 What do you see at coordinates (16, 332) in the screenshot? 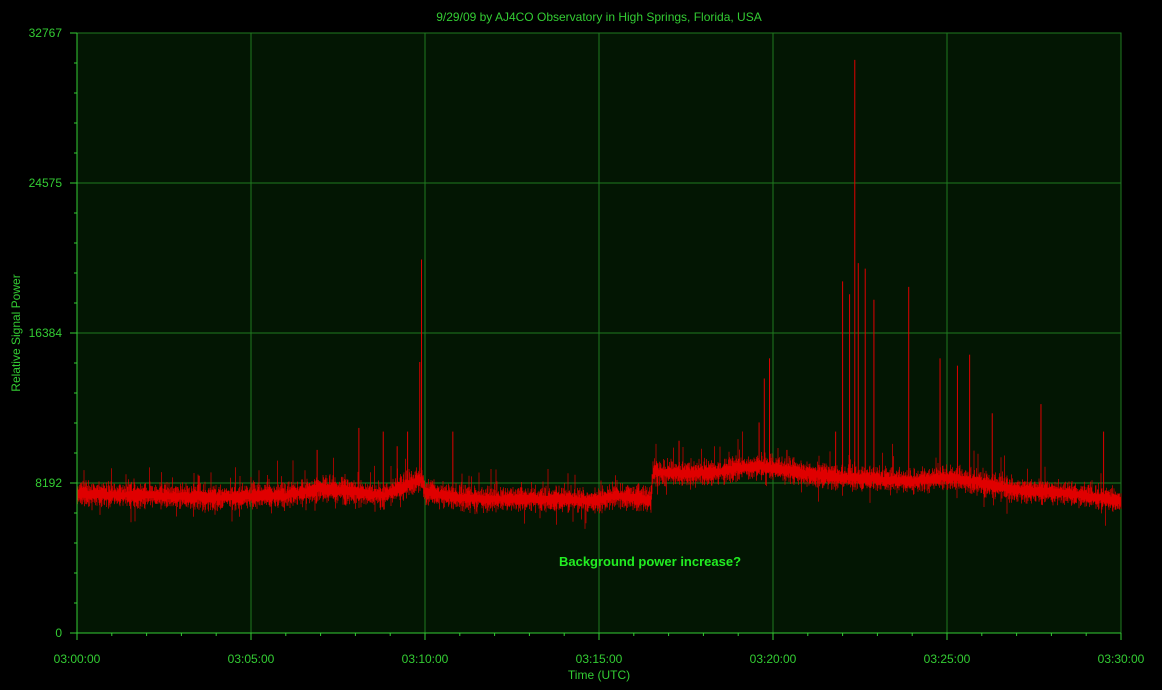
I see `y-axis-label: Relative Signal Power` at bounding box center [16, 332].